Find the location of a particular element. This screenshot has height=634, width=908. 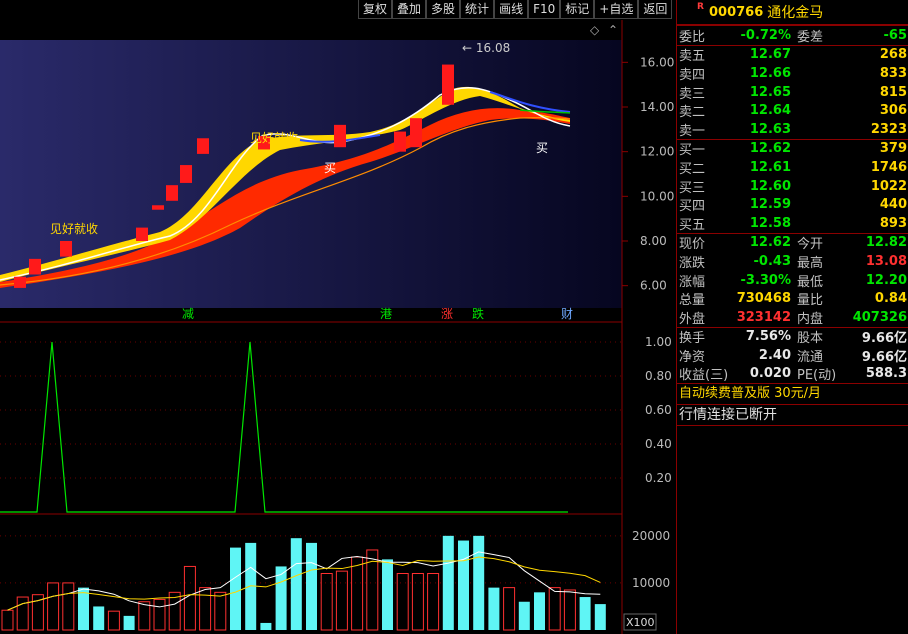

bids-volume: 1022 is located at coordinates (888, 186).